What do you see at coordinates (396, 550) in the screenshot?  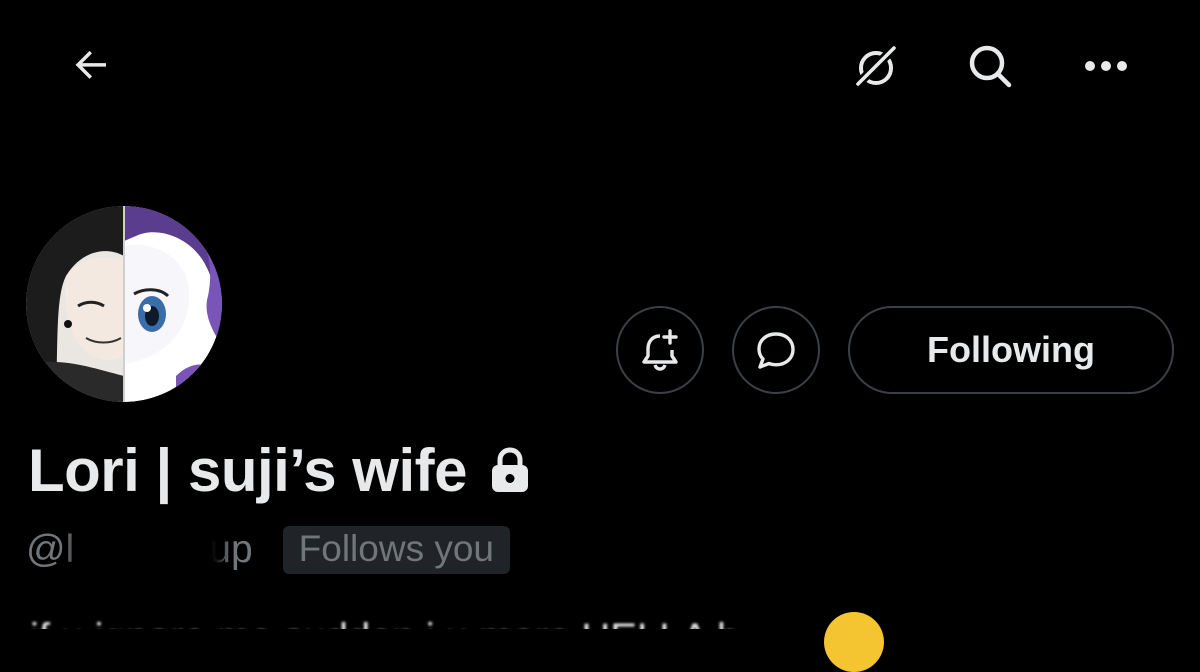 I see `follows-you-badge: Follows you` at bounding box center [396, 550].